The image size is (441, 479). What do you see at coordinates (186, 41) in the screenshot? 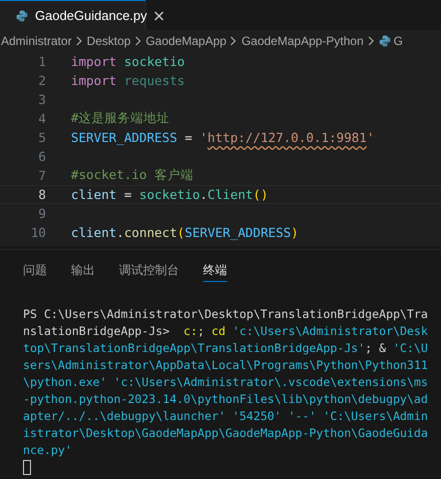
I see `breadcrumb-item: GaodeMapApp` at bounding box center [186, 41].